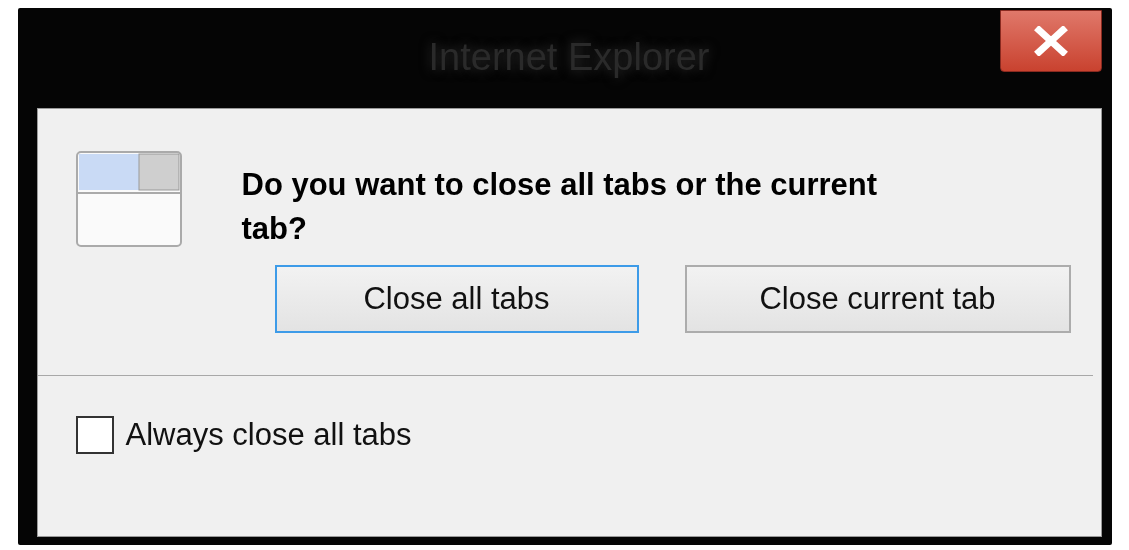  What do you see at coordinates (268, 435) in the screenshot?
I see `checkbox-label: Always close all tabs` at bounding box center [268, 435].